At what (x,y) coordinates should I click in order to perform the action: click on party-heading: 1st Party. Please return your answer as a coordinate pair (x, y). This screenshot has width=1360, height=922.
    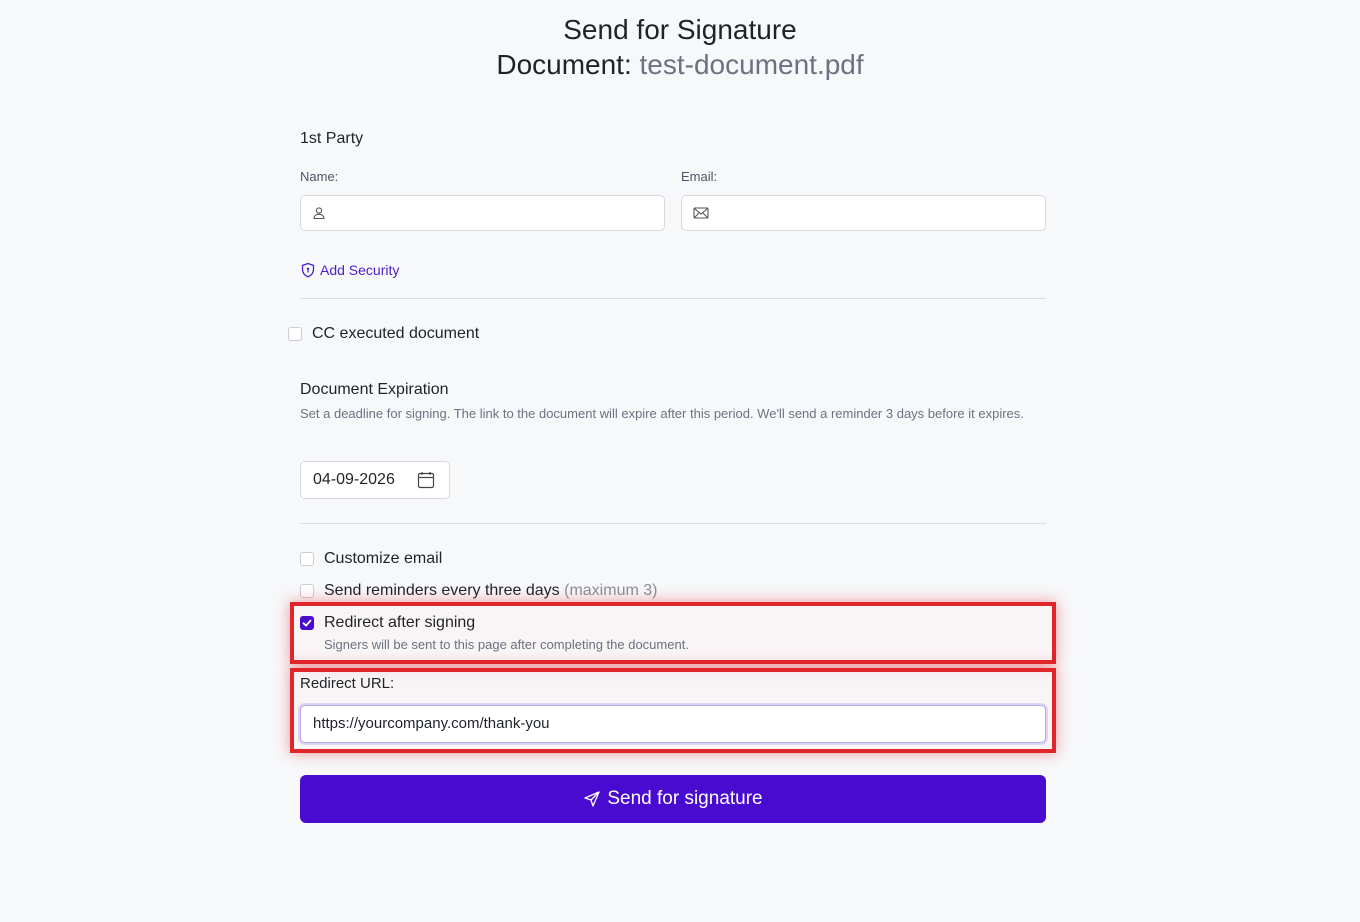
    Looking at the image, I should click on (332, 138).